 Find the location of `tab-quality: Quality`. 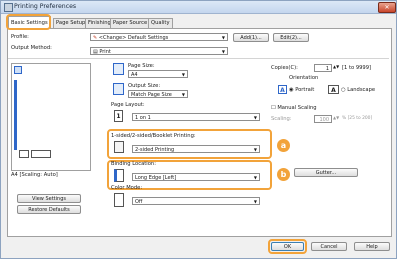

tab-quality: Quality is located at coordinates (160, 23).